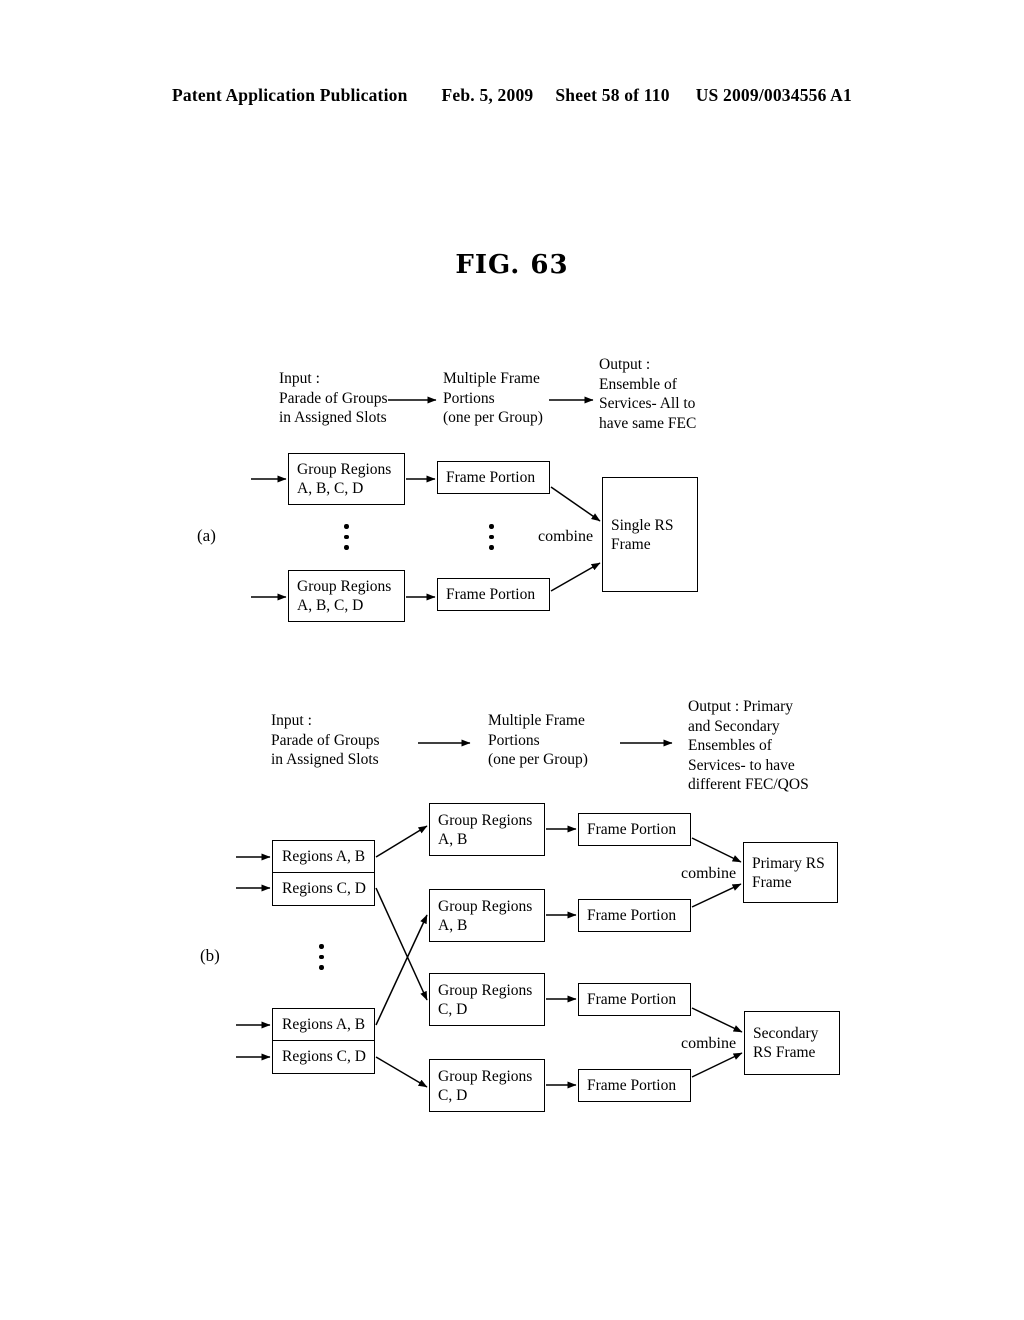 Image resolution: width=1024 pixels, height=1320 pixels. I want to click on link-b-fp4-secondary, so click(717, 1065).